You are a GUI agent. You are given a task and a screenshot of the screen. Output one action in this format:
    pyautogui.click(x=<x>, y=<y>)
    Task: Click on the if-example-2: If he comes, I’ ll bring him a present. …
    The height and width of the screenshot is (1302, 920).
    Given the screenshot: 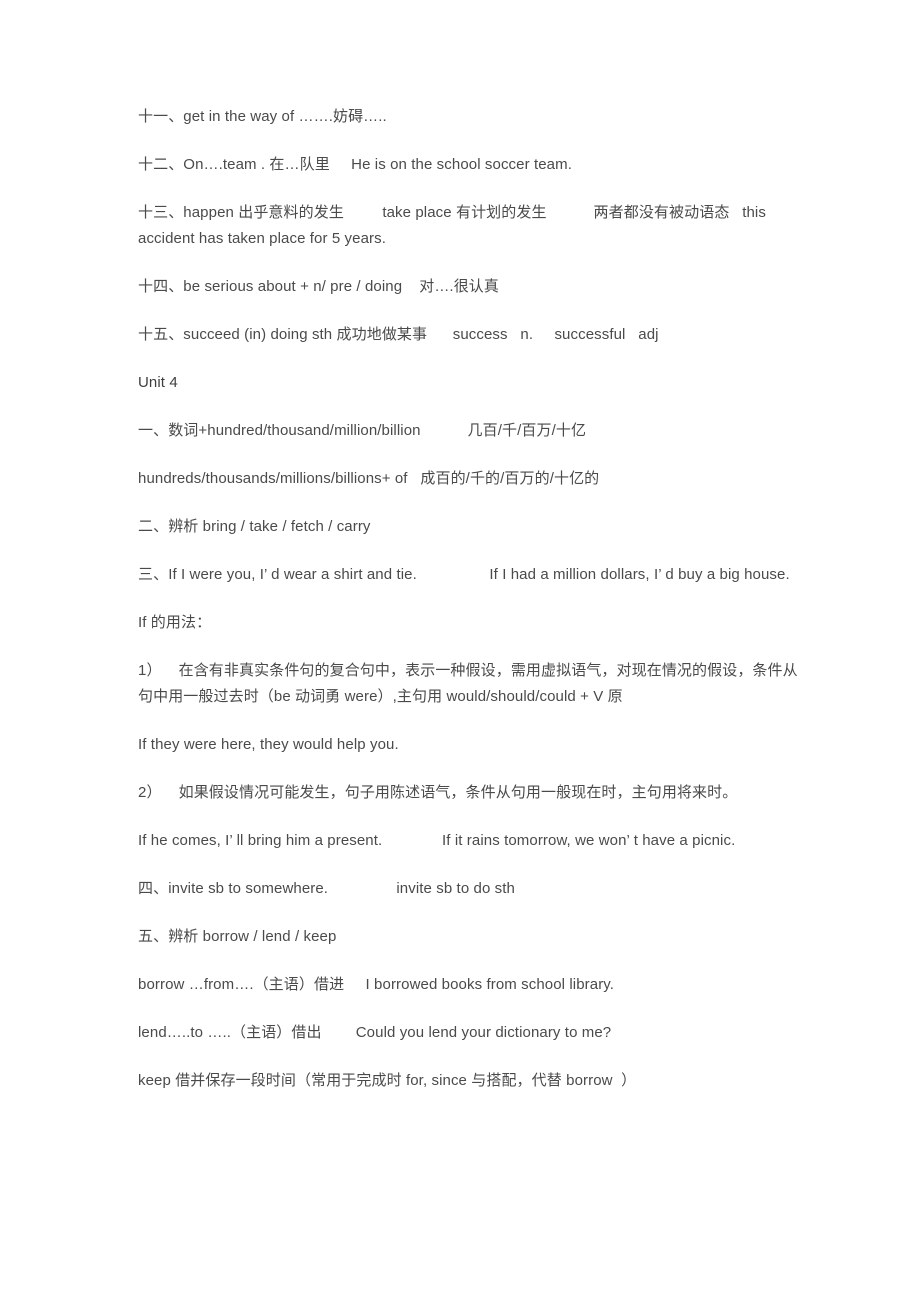 What is the action you would take?
    pyautogui.click(x=437, y=840)
    